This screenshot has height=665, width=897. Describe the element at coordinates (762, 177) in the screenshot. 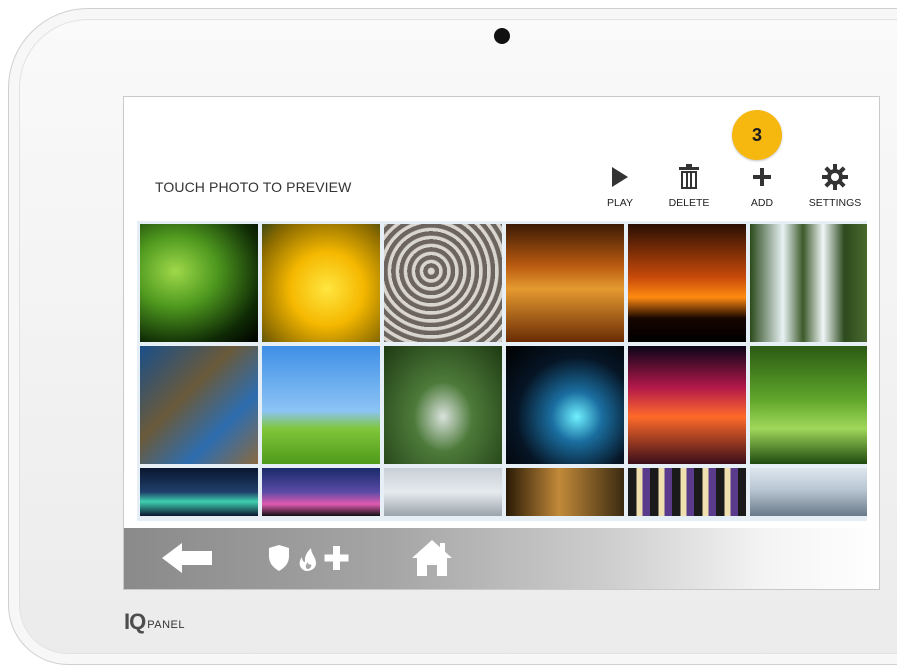

I see `plus-icon` at that location.